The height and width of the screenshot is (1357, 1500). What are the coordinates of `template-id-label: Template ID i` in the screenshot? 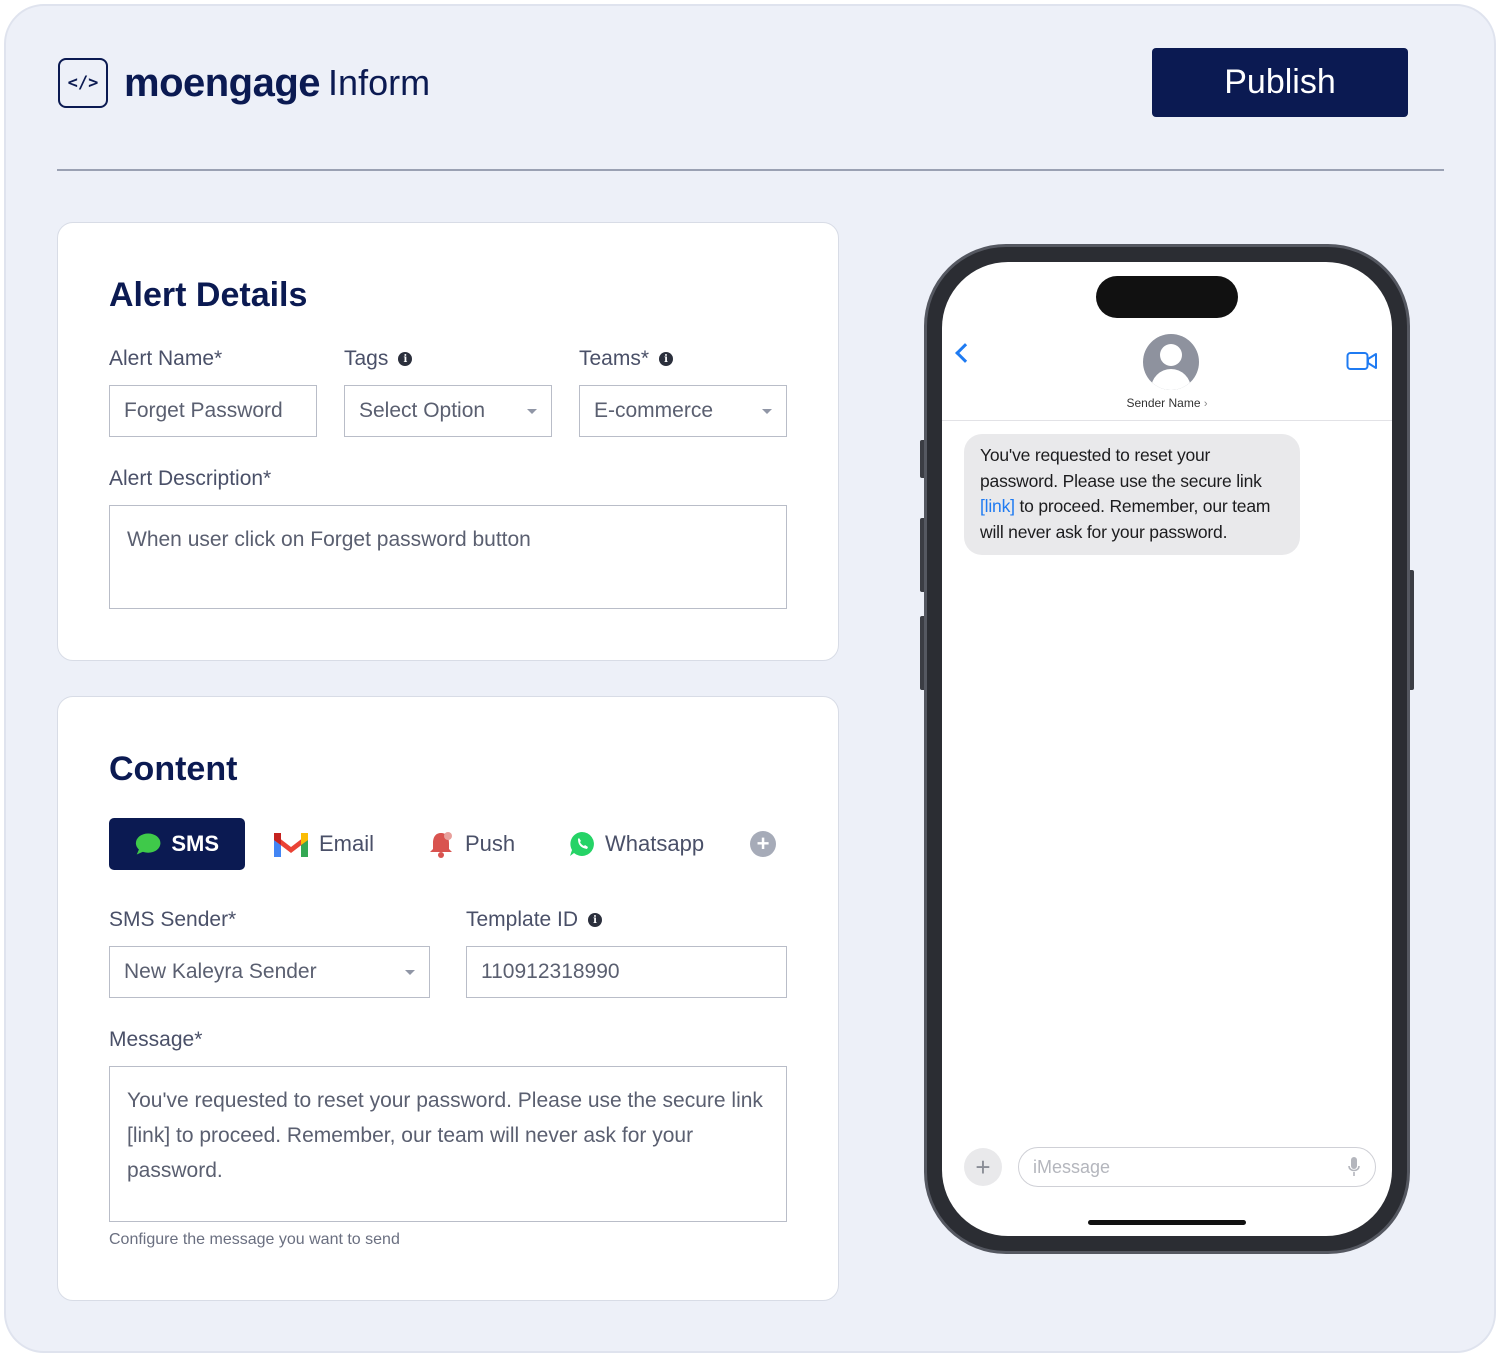 It's located at (534, 920).